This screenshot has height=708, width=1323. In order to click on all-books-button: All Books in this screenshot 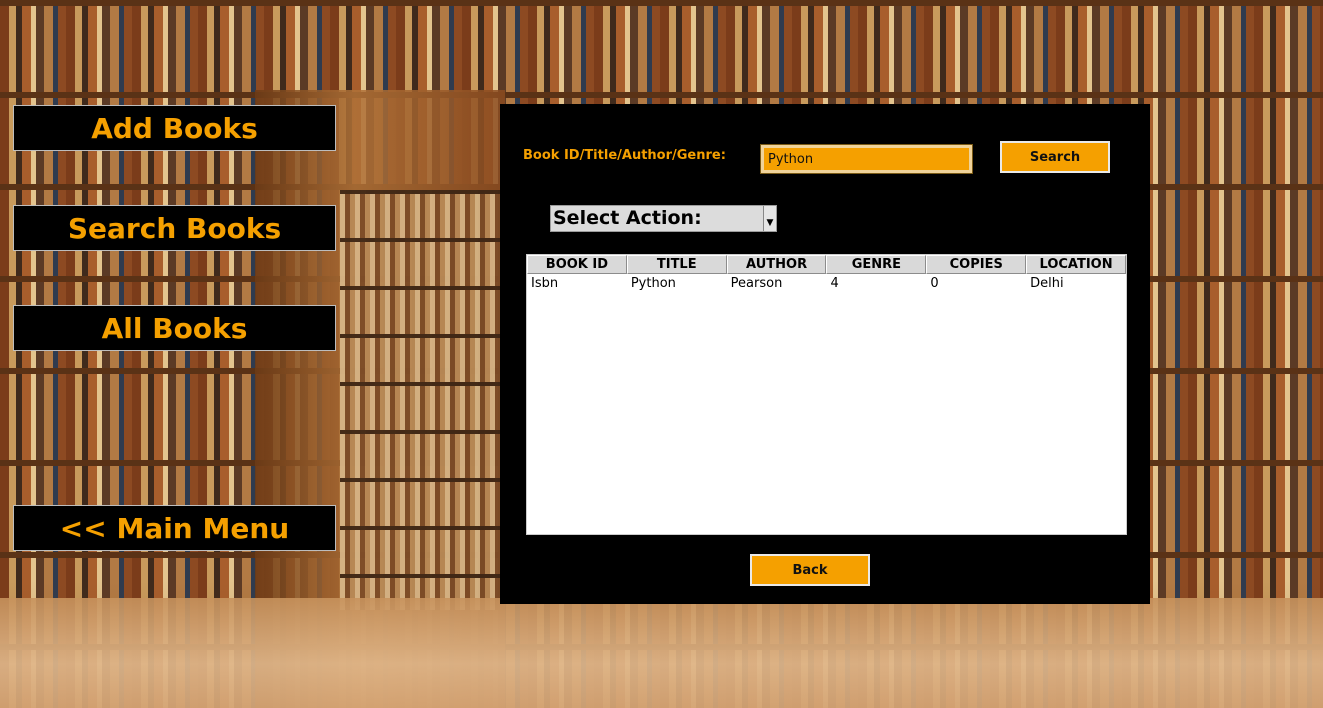, I will do `click(174, 328)`.